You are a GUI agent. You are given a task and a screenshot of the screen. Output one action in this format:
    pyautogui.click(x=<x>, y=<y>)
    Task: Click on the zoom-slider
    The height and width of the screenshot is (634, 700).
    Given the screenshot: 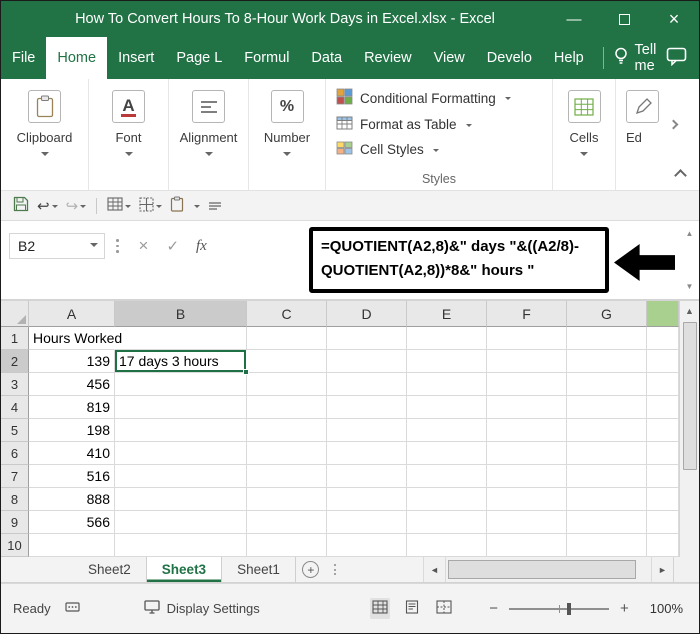 What is the action you would take?
    pyautogui.click(x=558, y=608)
    